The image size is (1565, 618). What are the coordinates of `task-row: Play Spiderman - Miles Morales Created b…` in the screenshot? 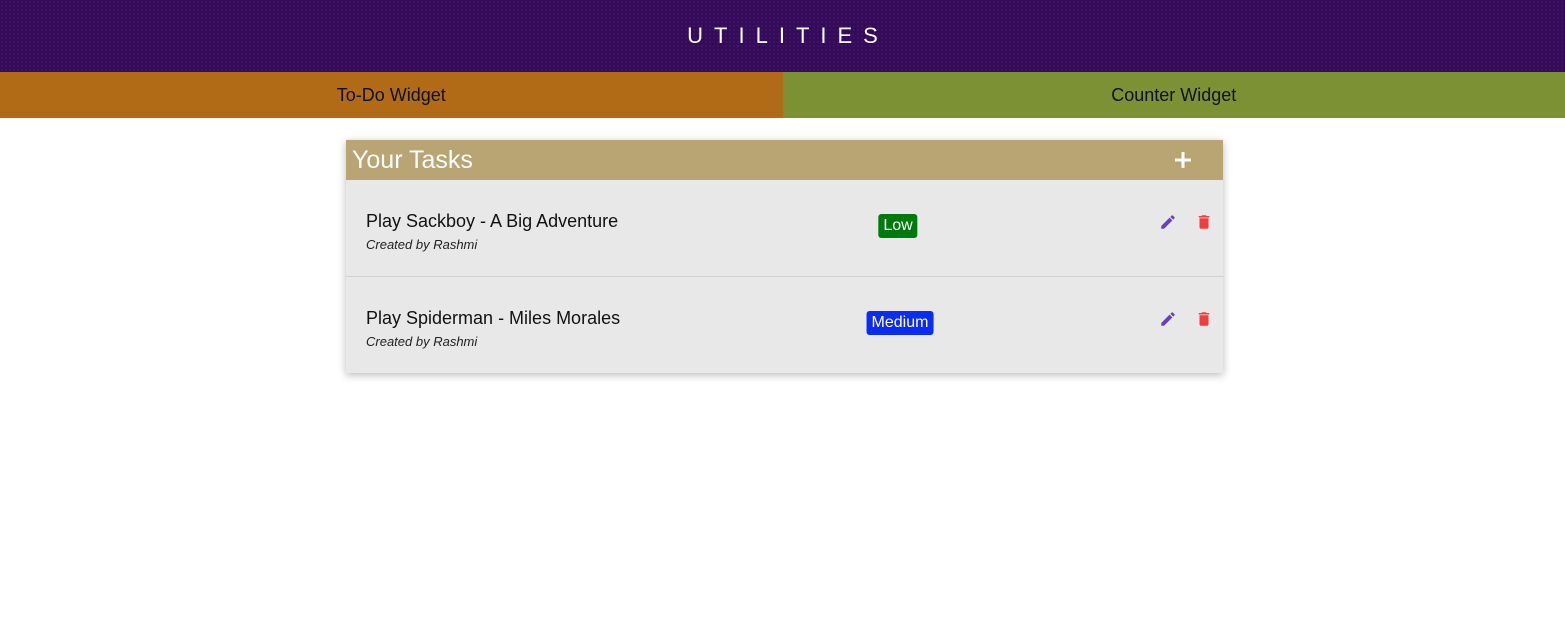 It's located at (784, 325).